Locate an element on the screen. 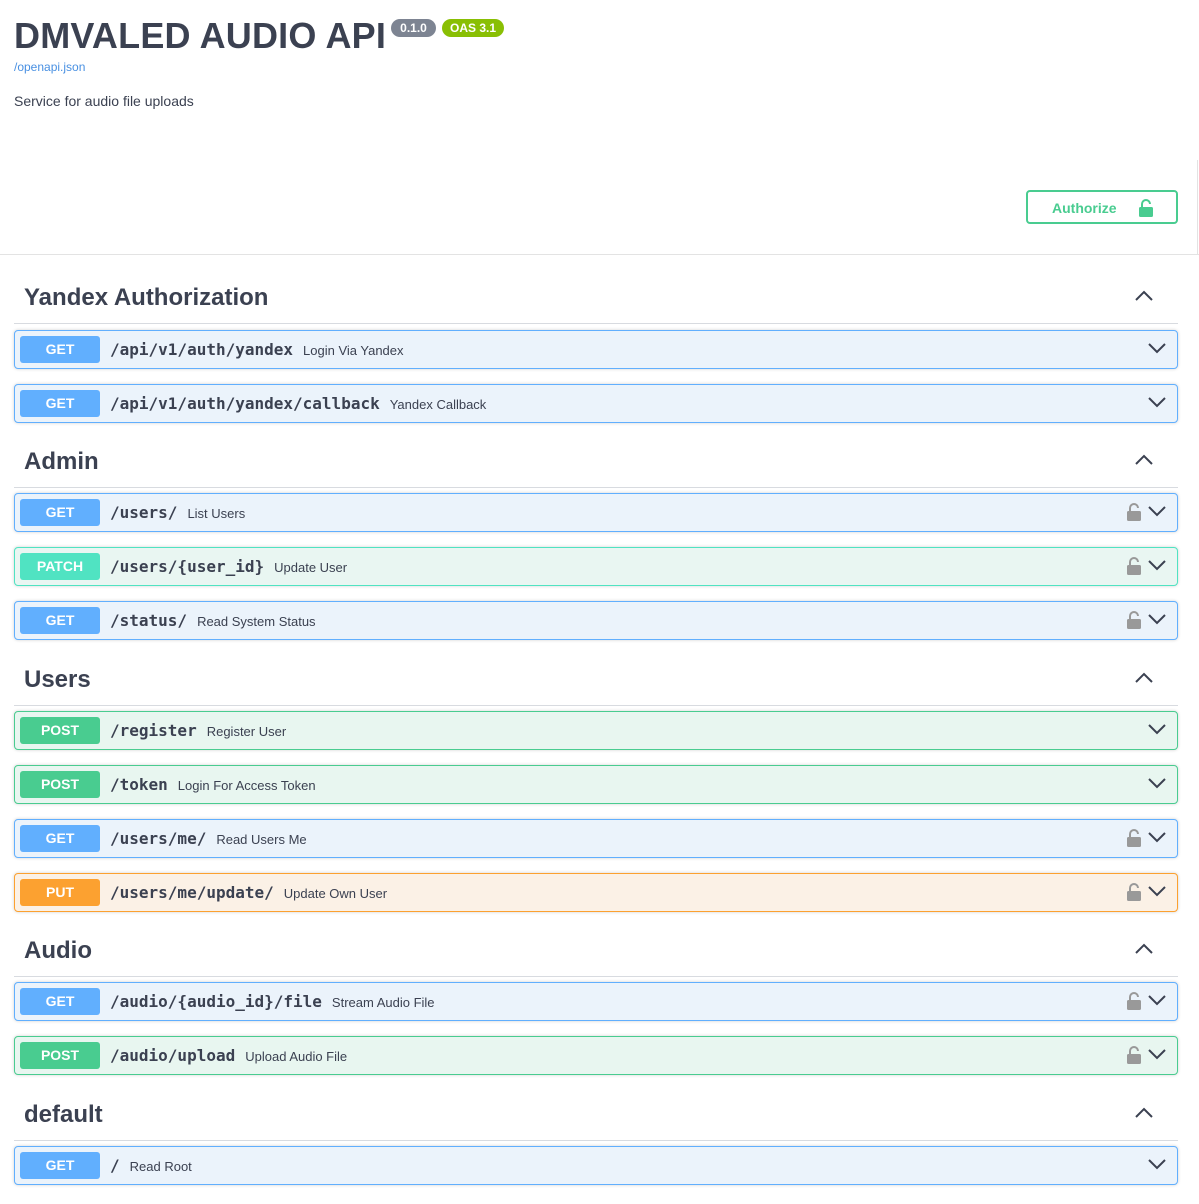 The image size is (1199, 1204). operation-patch-user: PATCH /users/{user_id} Update User is located at coordinates (596, 566).